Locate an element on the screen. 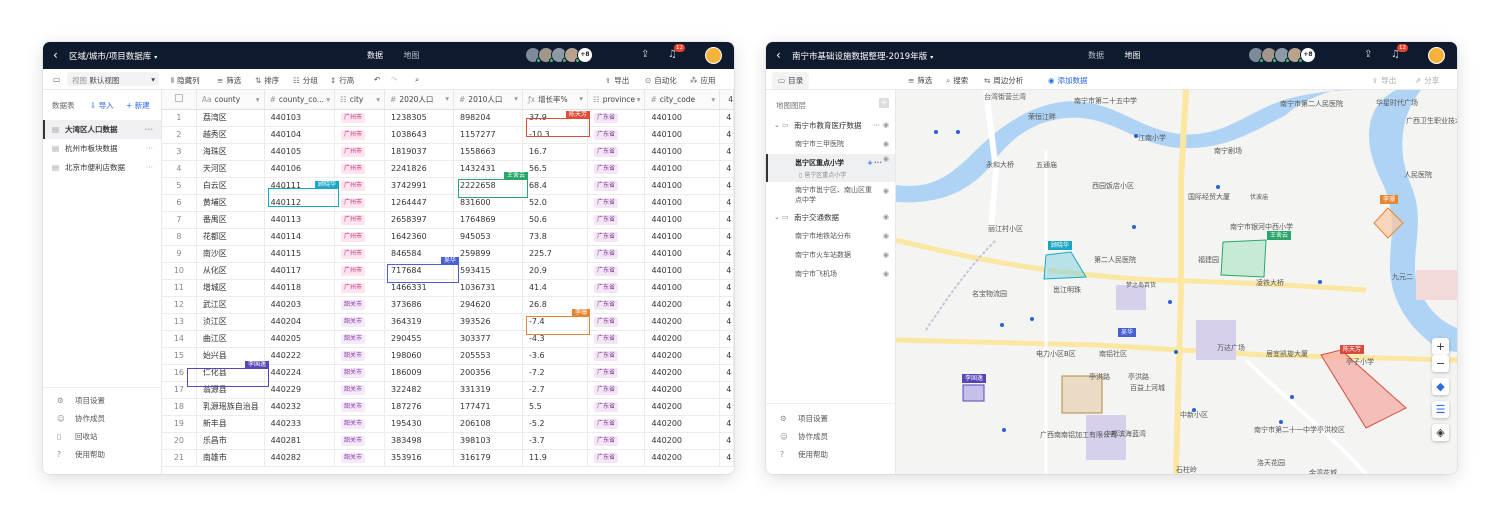 The height and width of the screenshot is (517, 1500). data-cell: 新丰县 is located at coordinates (230, 424).